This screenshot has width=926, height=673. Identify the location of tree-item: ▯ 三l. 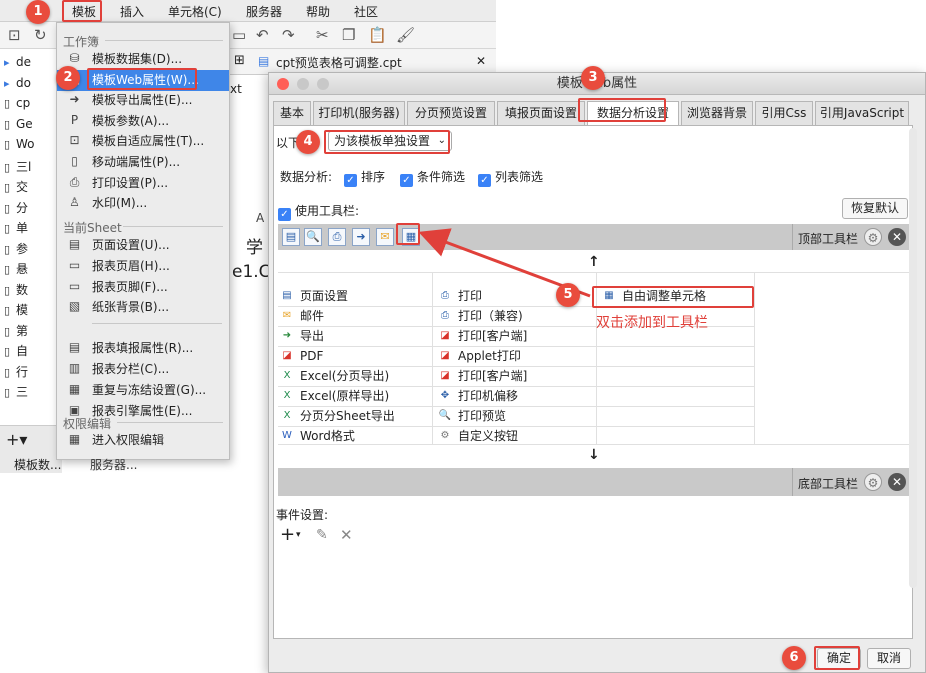
(17, 168).